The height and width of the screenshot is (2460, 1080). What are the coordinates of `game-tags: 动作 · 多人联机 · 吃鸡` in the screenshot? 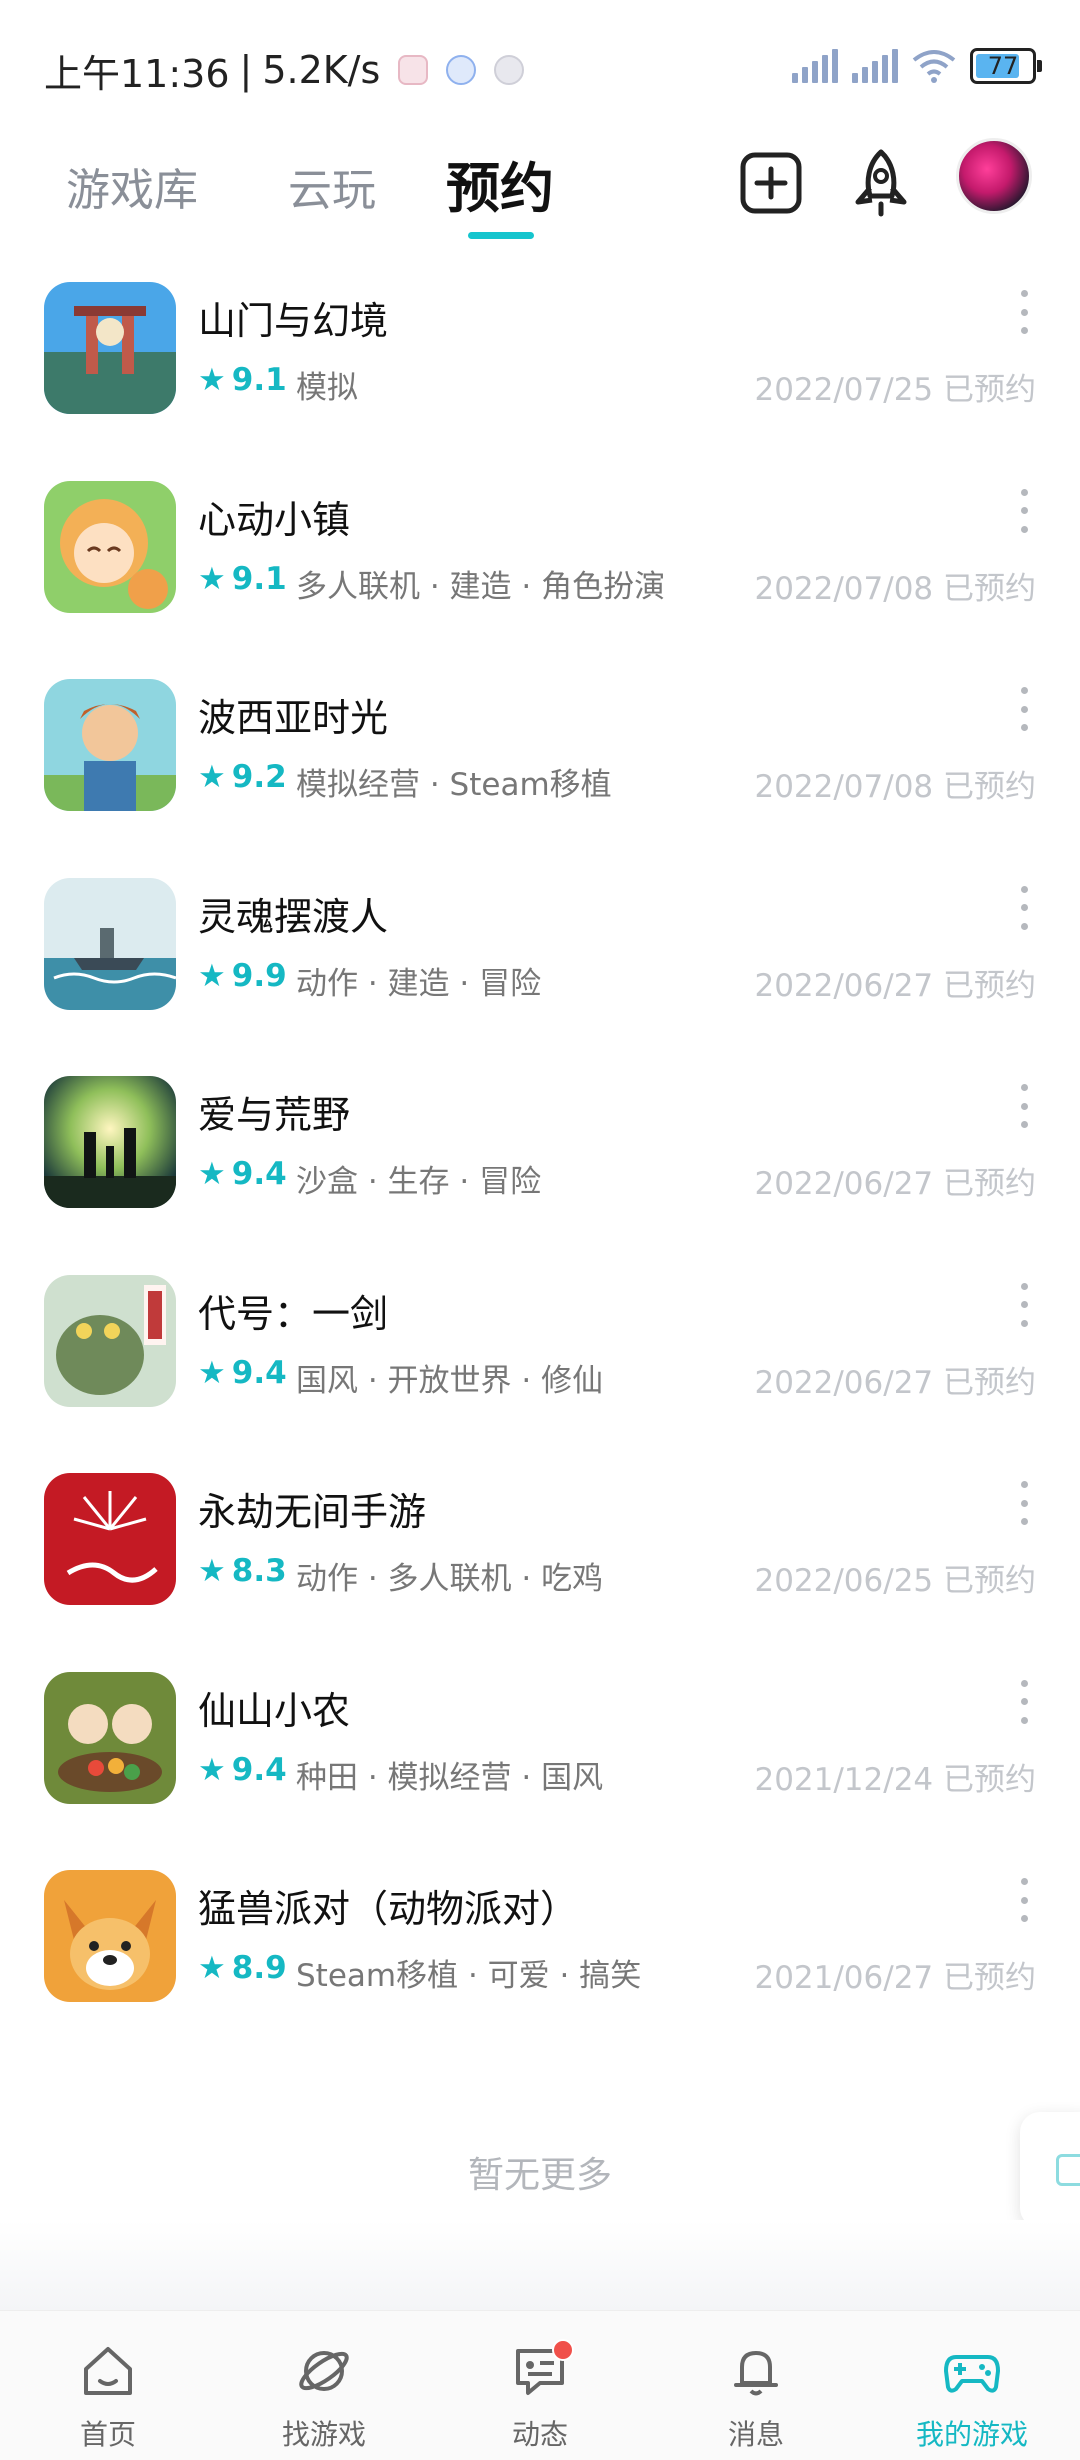 It's located at (450, 1579).